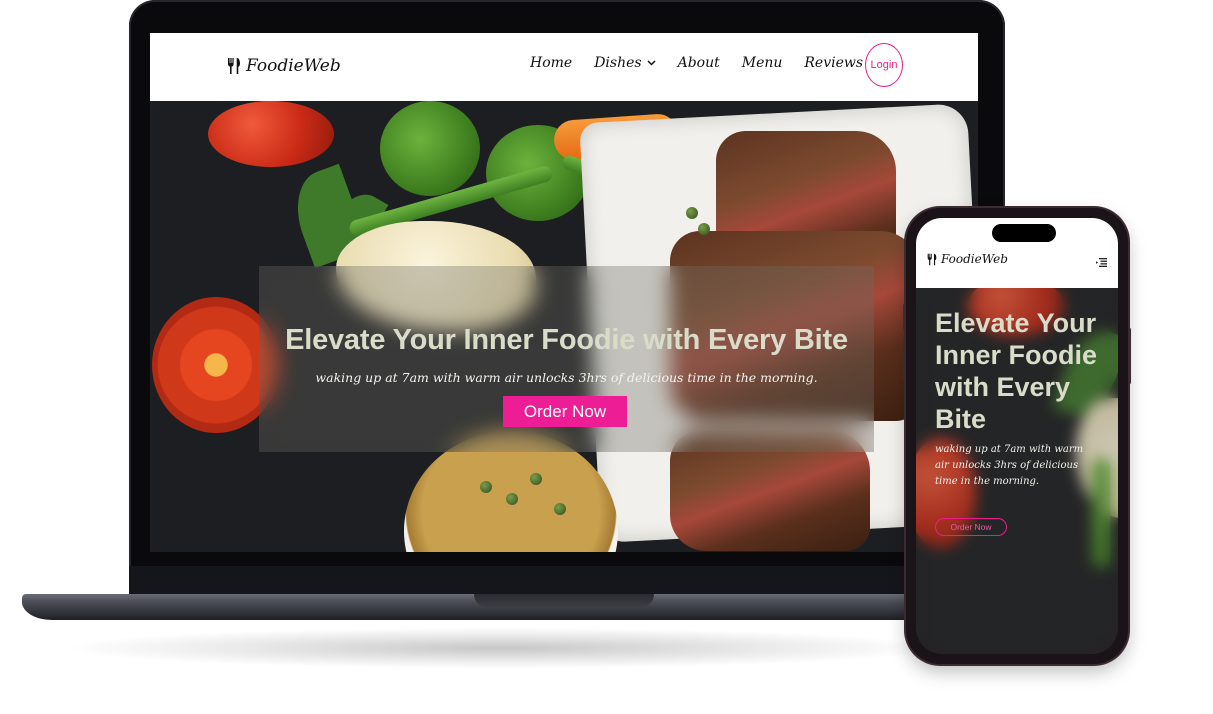  I want to click on nav-item-label: Home, so click(551, 63).